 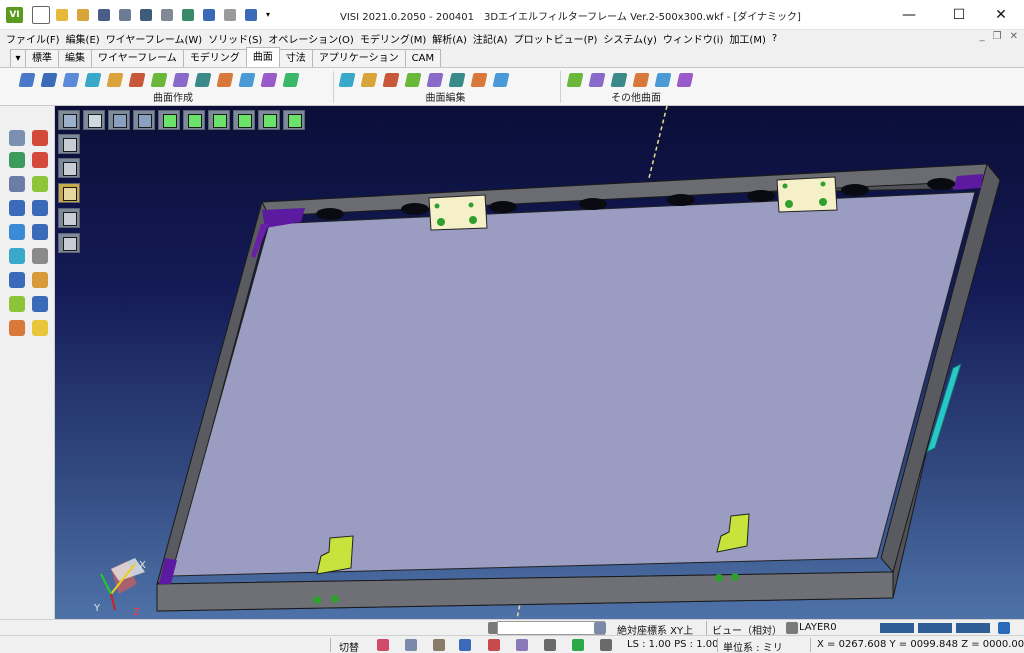 What do you see at coordinates (17, 328) in the screenshot?
I see `explode-icon` at bounding box center [17, 328].